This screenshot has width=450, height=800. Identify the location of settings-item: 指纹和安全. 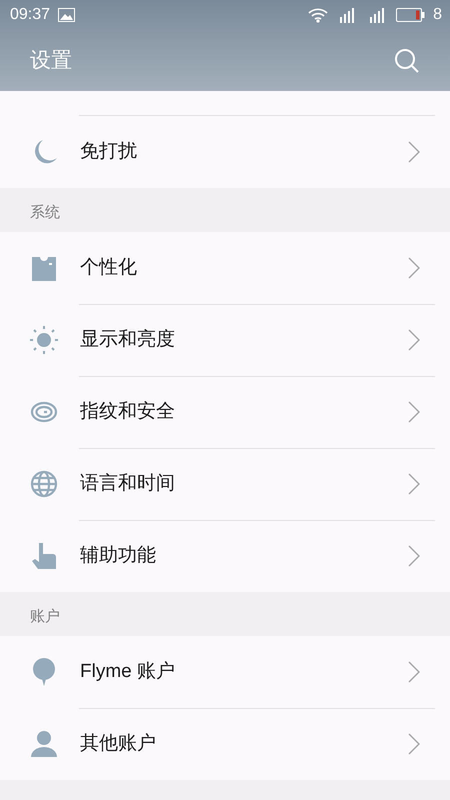
(225, 412).